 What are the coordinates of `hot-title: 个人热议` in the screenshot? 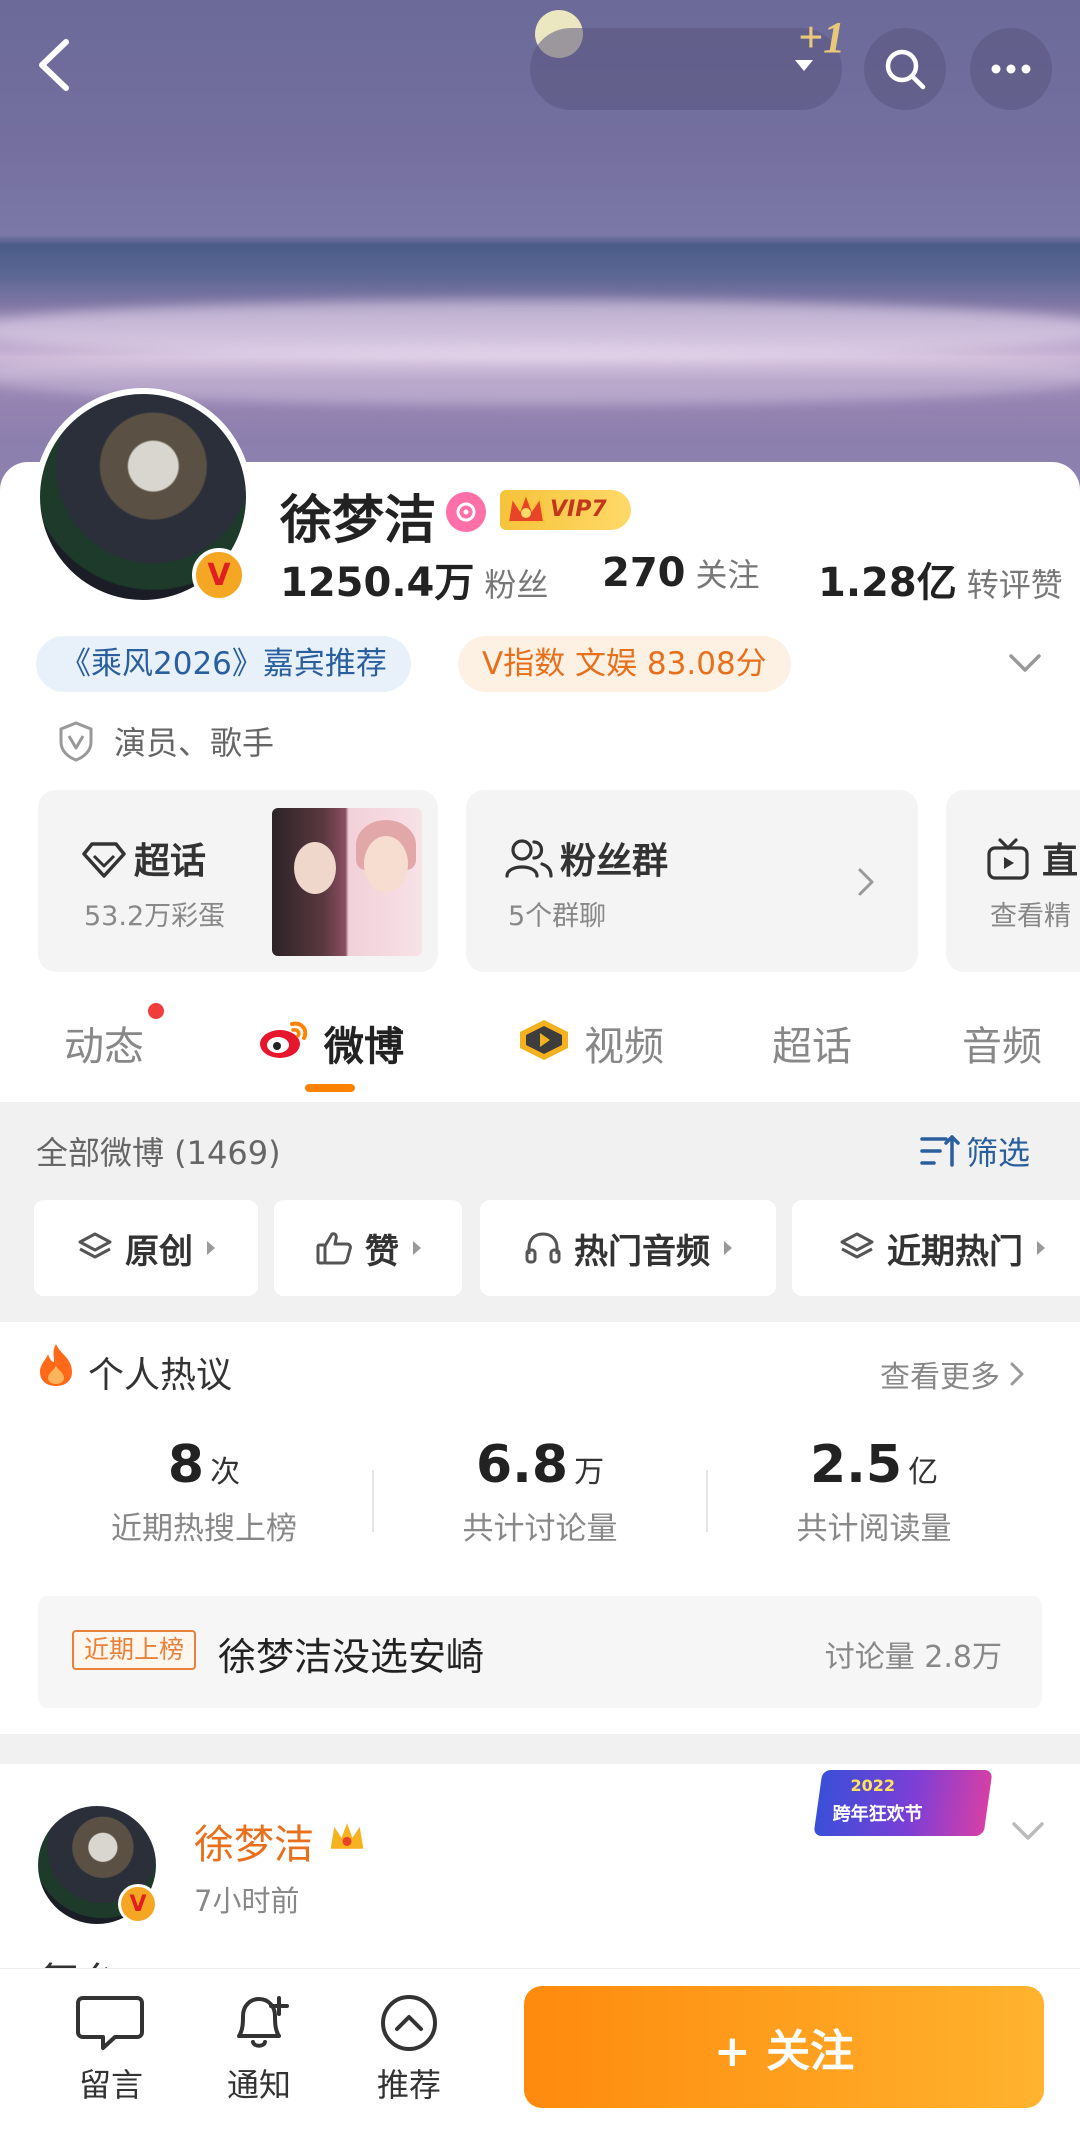 It's located at (160, 1375).